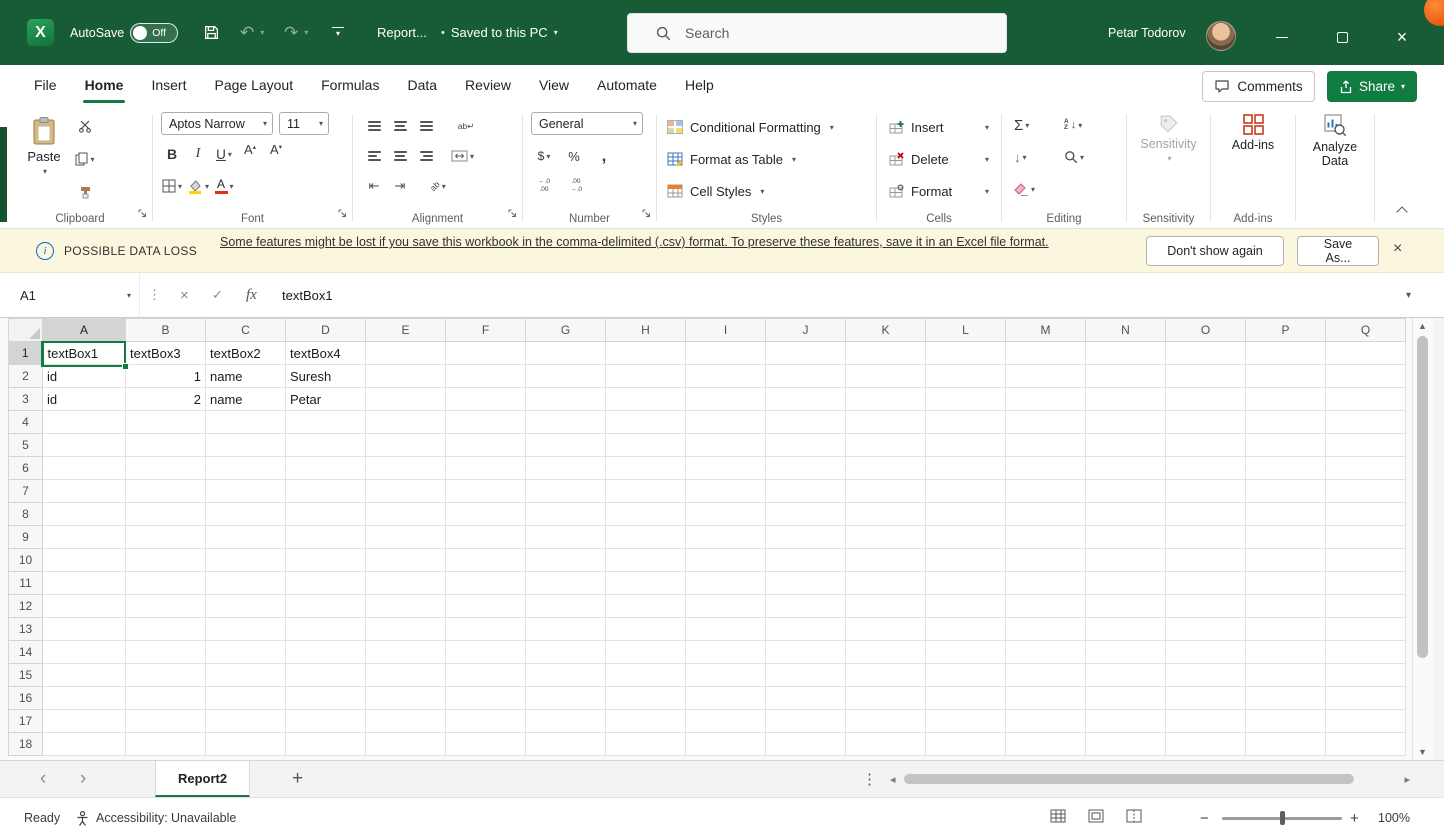  I want to click on center-button, so click(400, 156).